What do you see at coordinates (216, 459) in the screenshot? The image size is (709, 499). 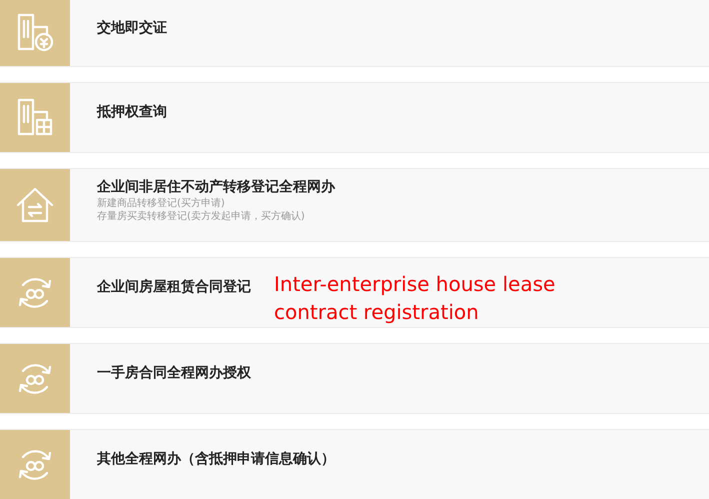 I see `item-title: 其他全程网办（含抵押申请信息确认）` at bounding box center [216, 459].